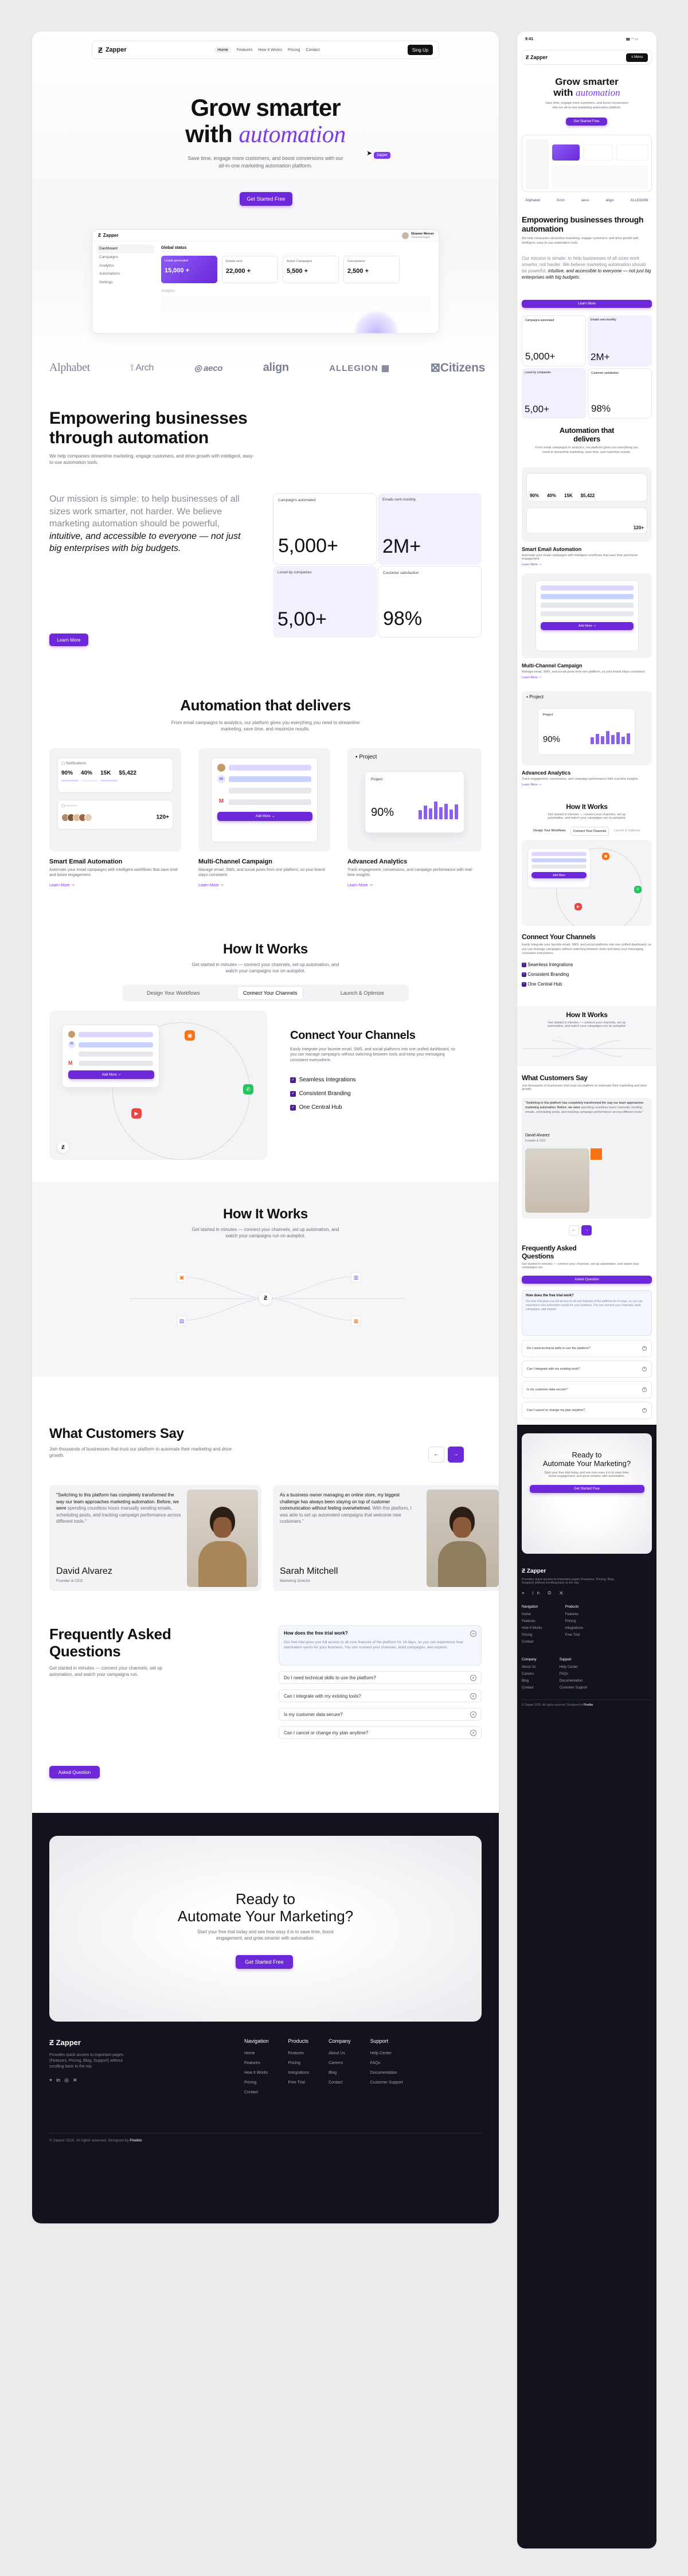 The image size is (688, 2576). Describe the element at coordinates (436, 1455) in the screenshot. I see `prev-arrow-button: ←` at that location.